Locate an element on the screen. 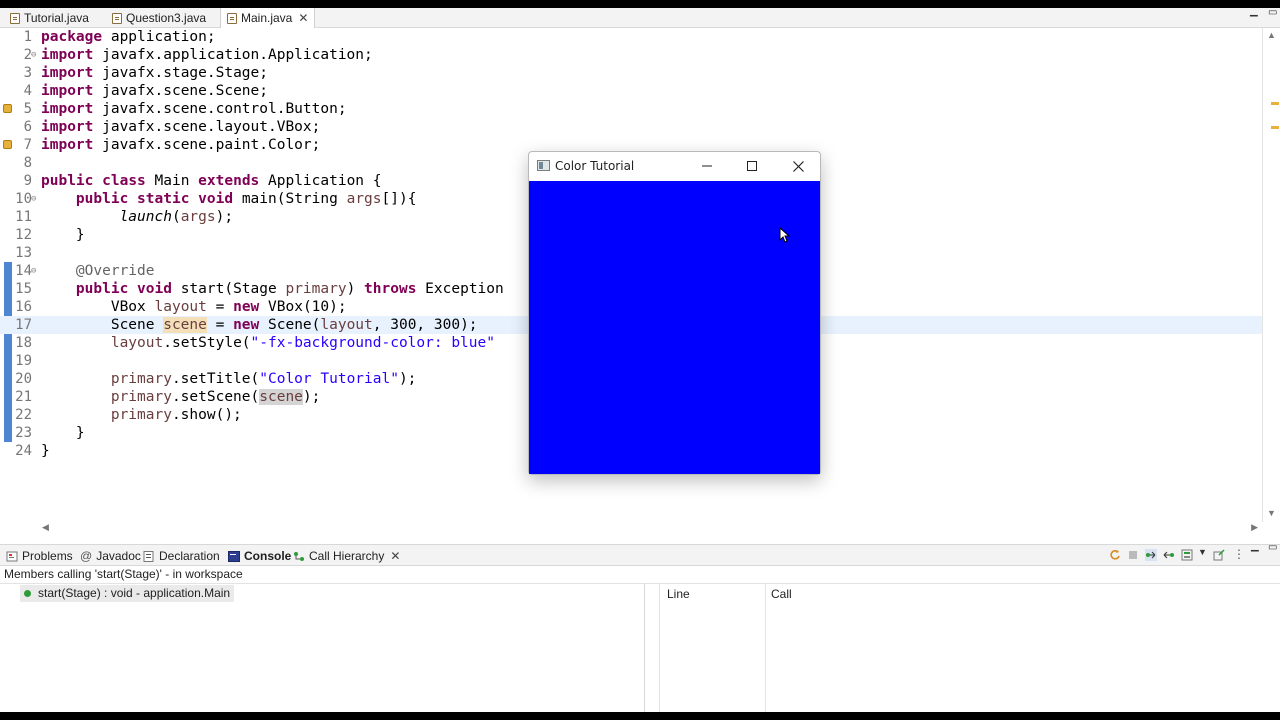  code-text: import javafx.scene.layout.VBox; is located at coordinates (181, 127).